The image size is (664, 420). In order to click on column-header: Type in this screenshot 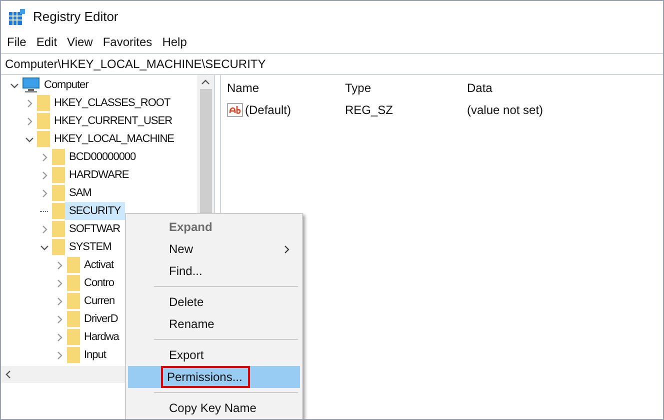, I will do `click(400, 88)`.